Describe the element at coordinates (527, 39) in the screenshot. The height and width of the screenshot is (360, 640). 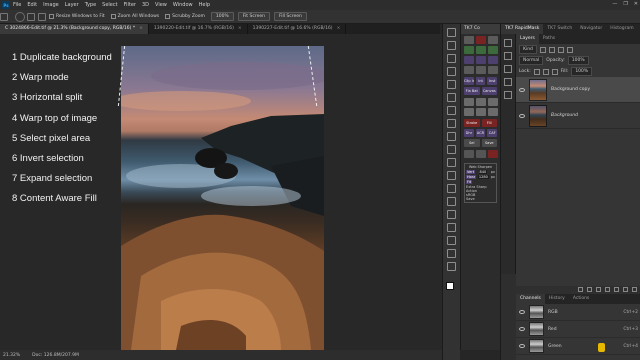
I see `tab-layers: Layers` at that location.